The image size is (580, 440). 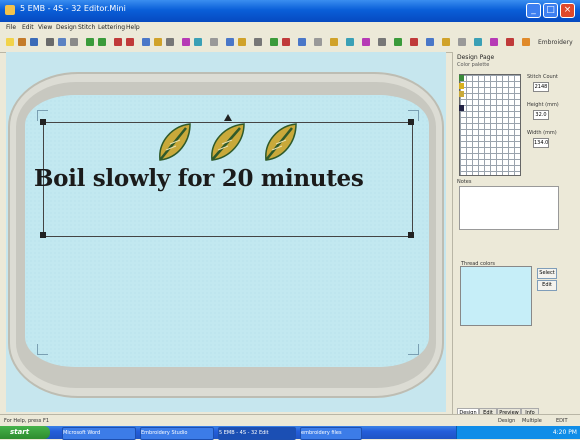 What do you see at coordinates (74, 42) in the screenshot?
I see `paste-icon` at bounding box center [74, 42].